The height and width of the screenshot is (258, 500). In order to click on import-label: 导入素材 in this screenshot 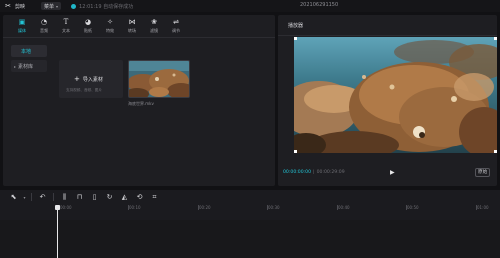, I will do `click(92, 80)`.